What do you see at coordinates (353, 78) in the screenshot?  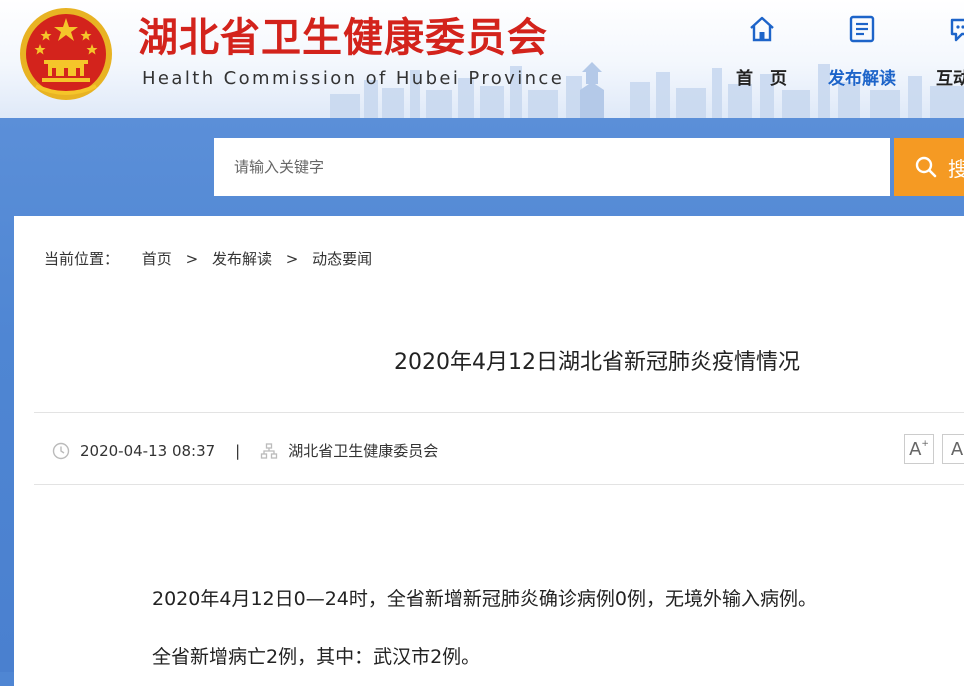 I see `site-subtitle: Health Commission of Hubei Province` at bounding box center [353, 78].